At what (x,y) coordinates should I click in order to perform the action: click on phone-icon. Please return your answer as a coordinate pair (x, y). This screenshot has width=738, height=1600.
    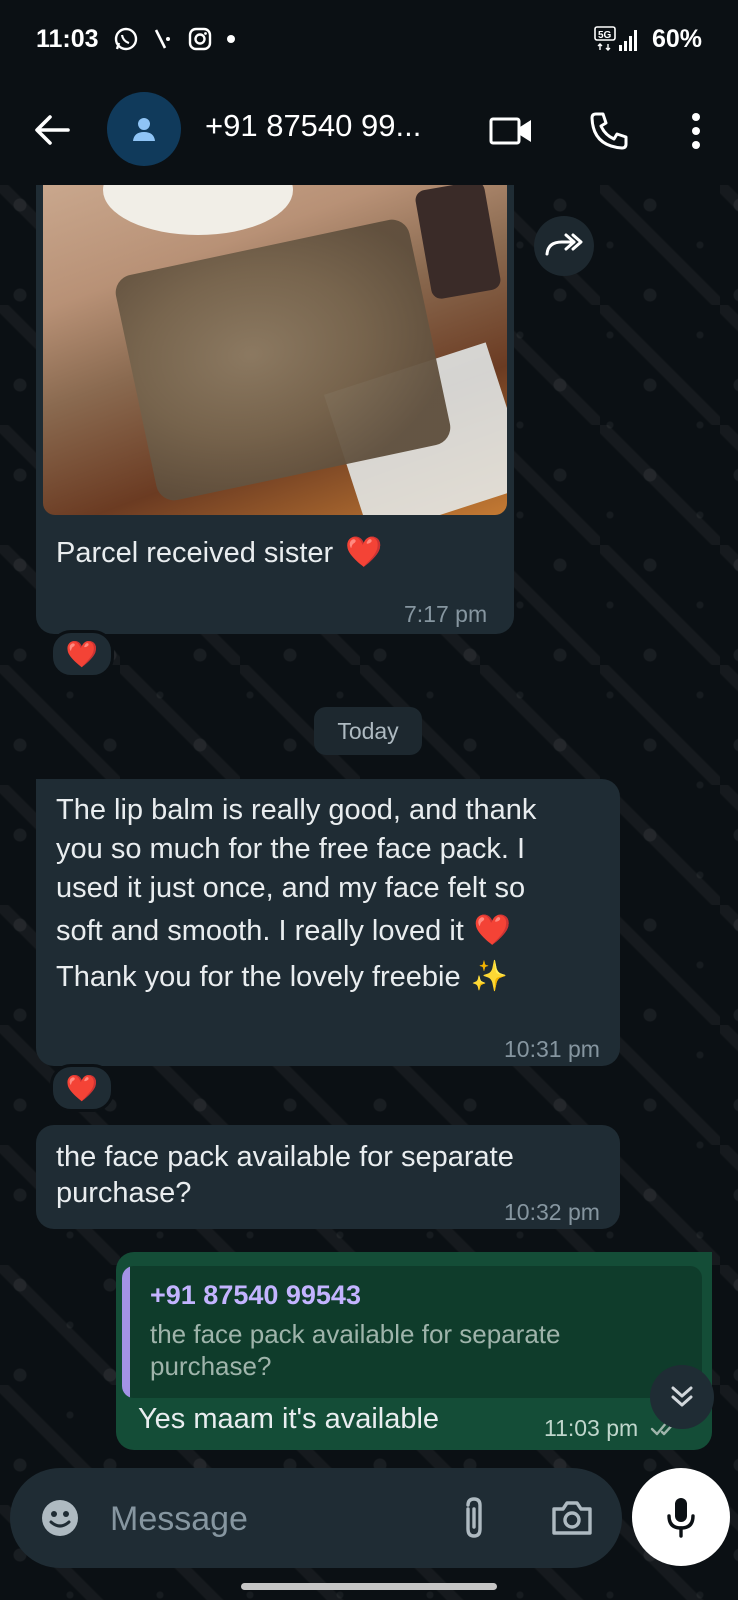
    Looking at the image, I should click on (609, 131).